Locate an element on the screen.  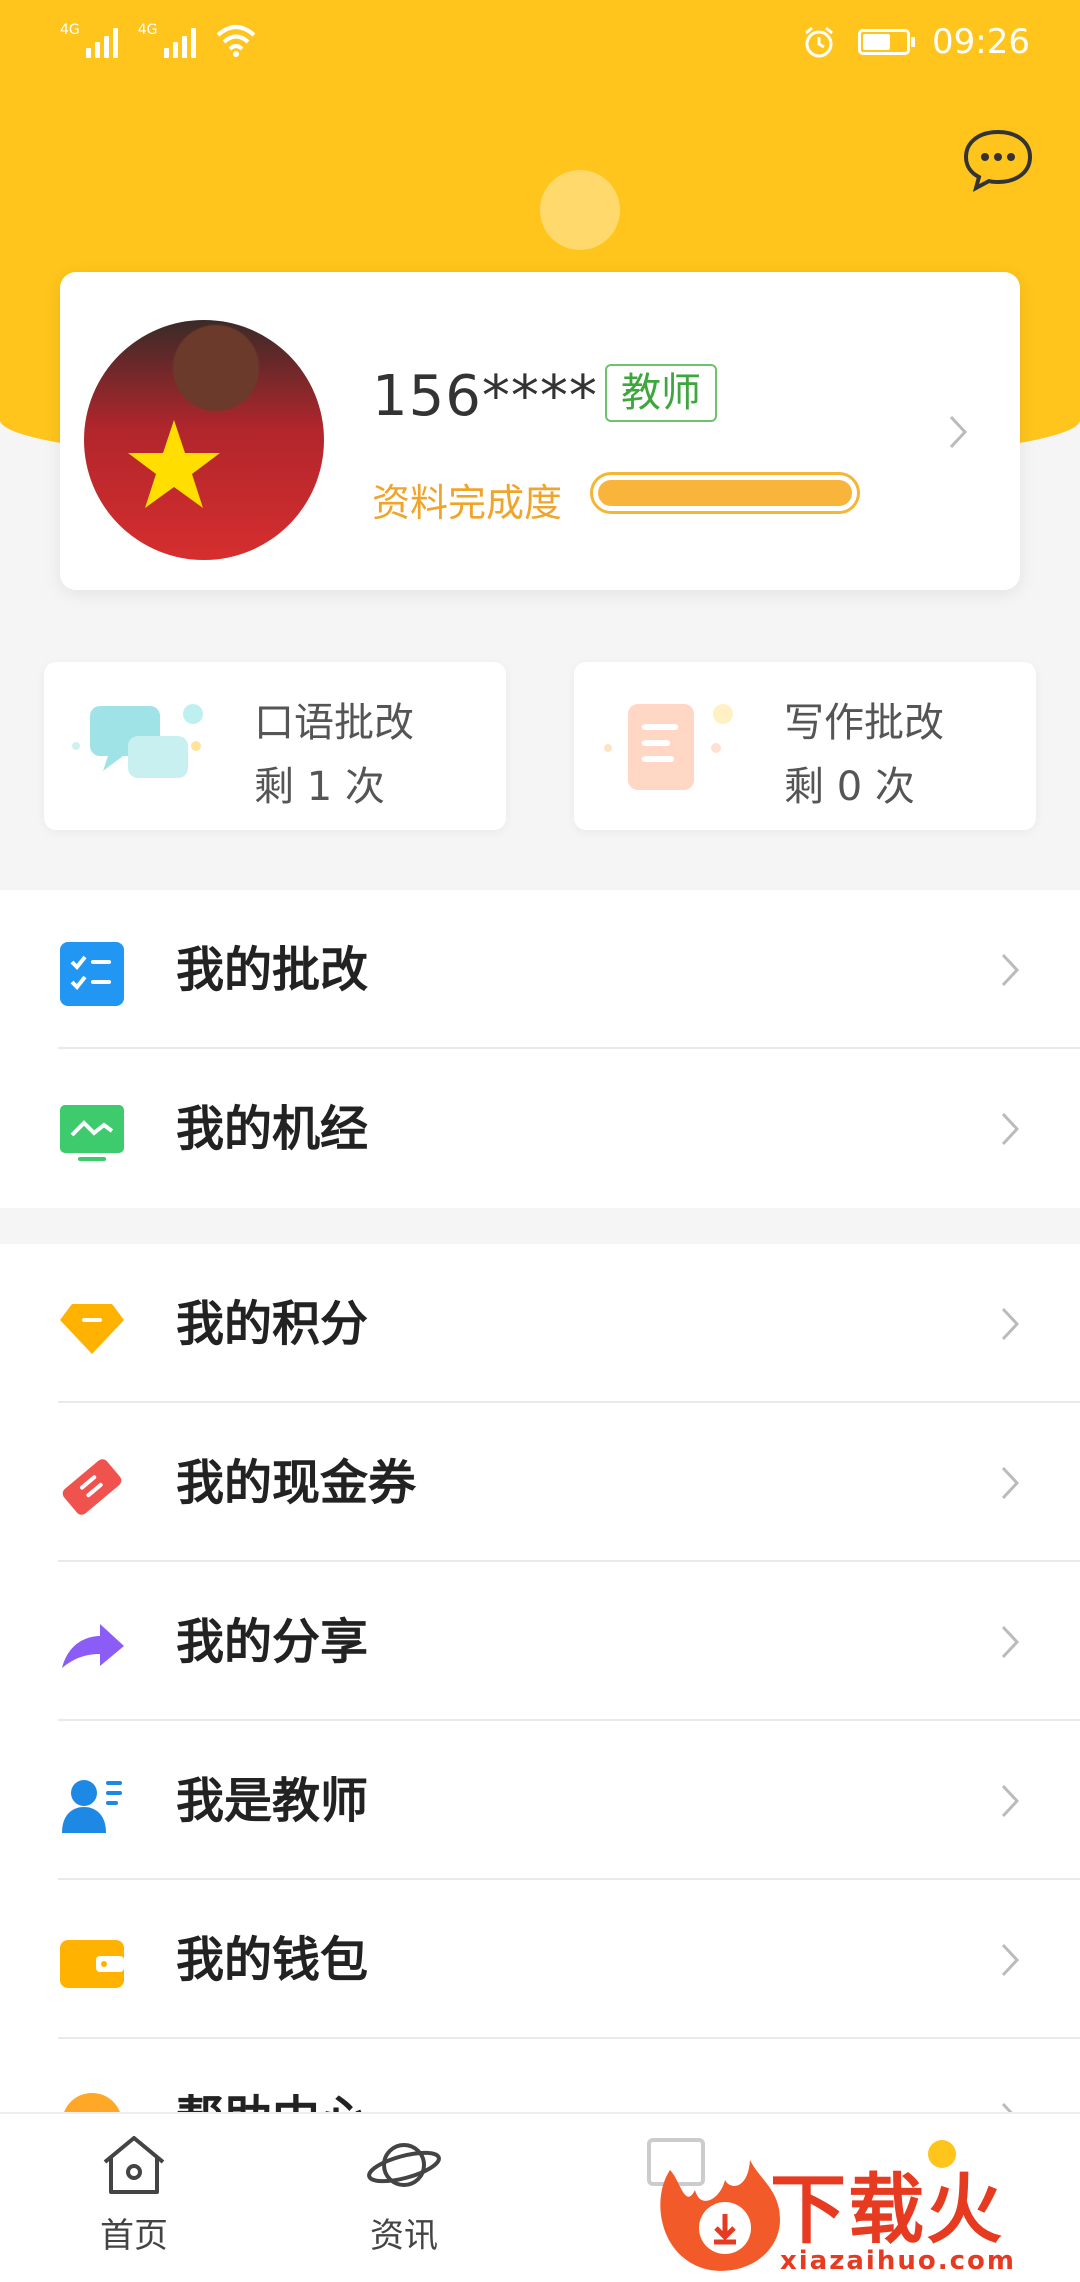
flag-star-icon is located at coordinates (174, 464).